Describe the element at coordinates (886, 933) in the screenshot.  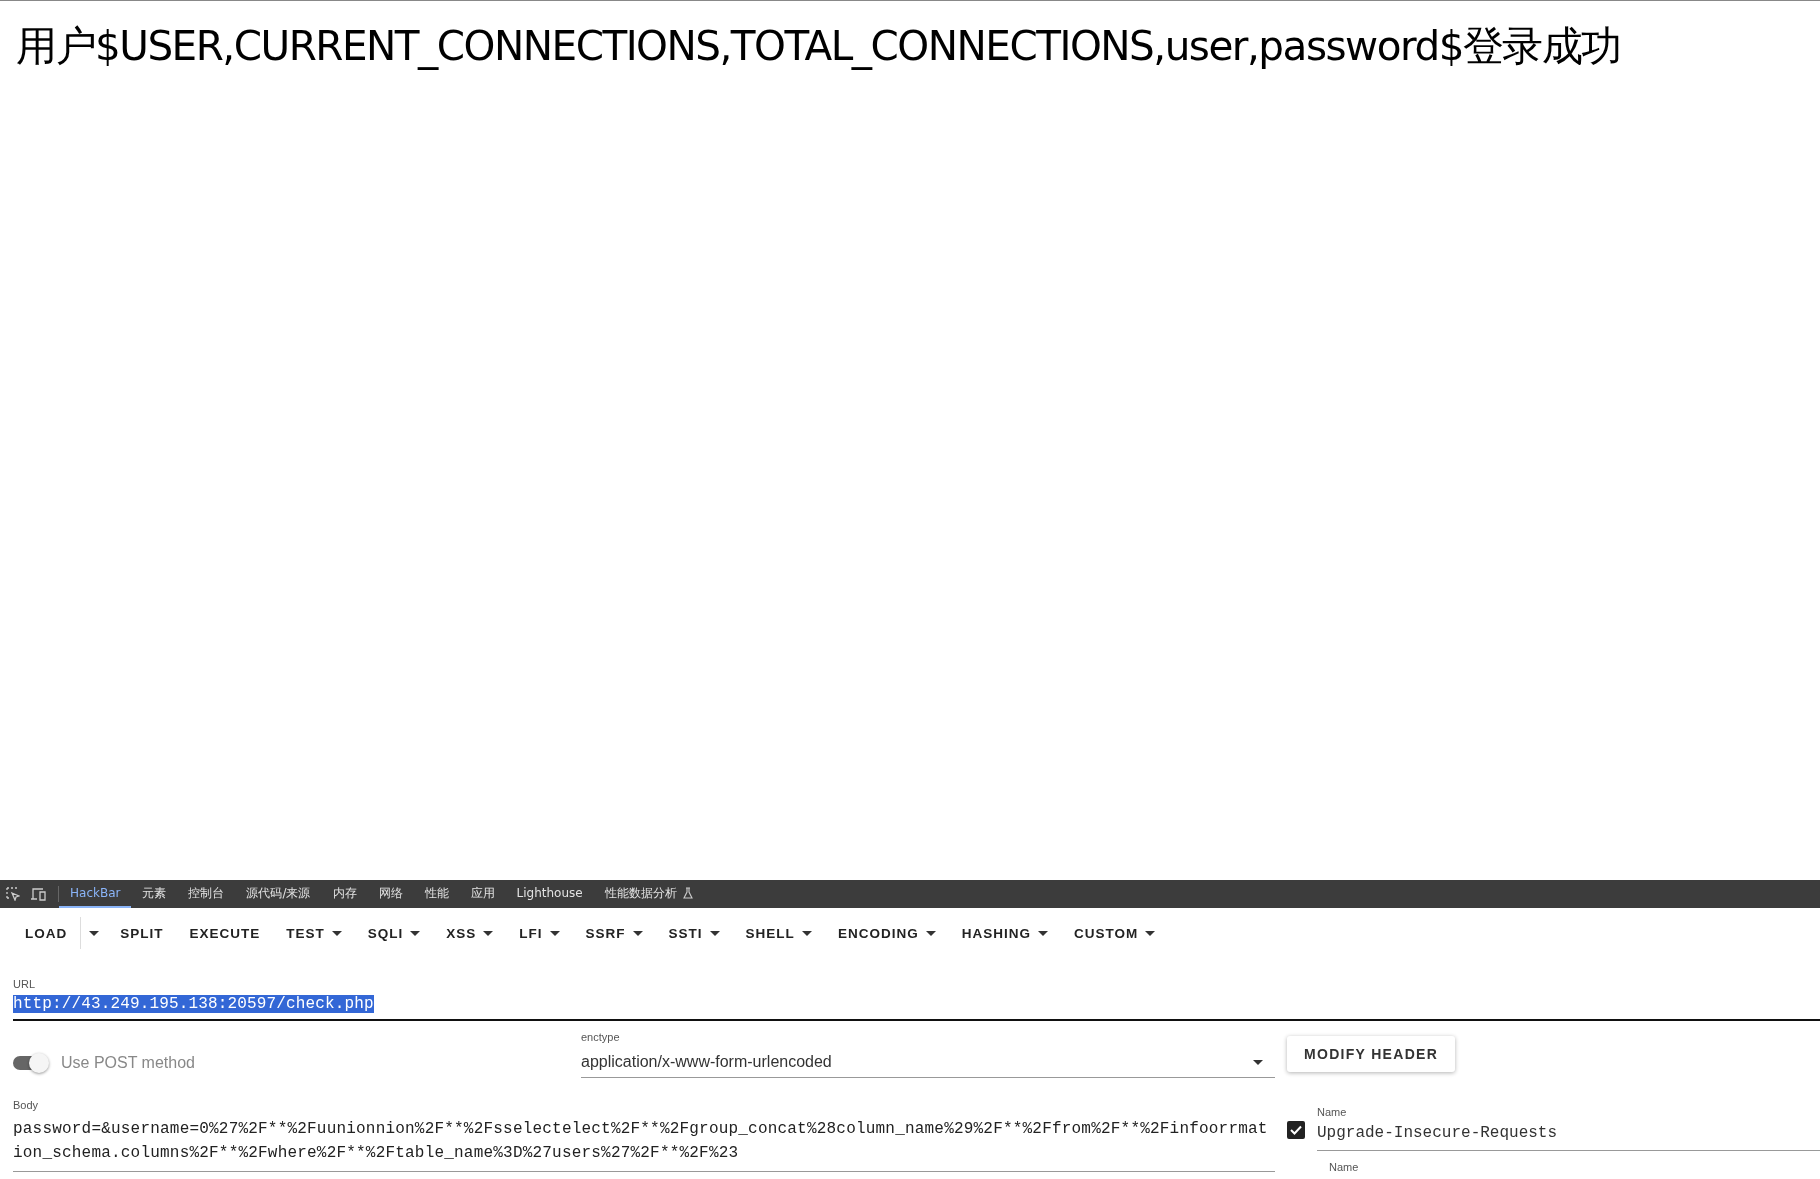
I see `menu-button: ENCODING` at that location.